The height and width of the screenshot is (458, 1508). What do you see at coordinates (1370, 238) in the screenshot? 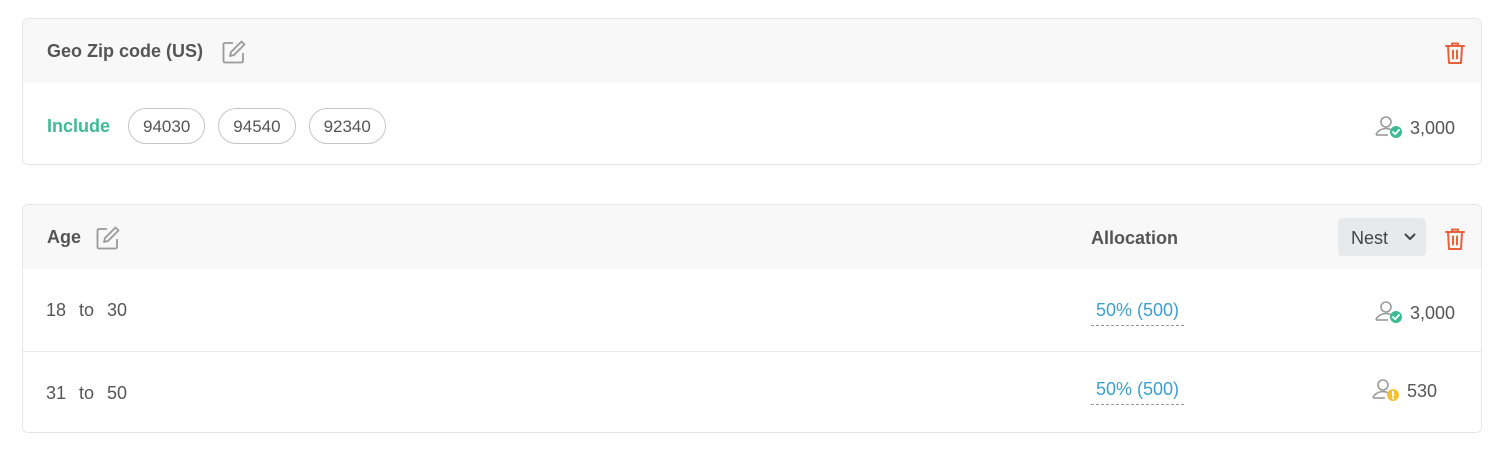
I see `nest-label: Nest` at bounding box center [1370, 238].